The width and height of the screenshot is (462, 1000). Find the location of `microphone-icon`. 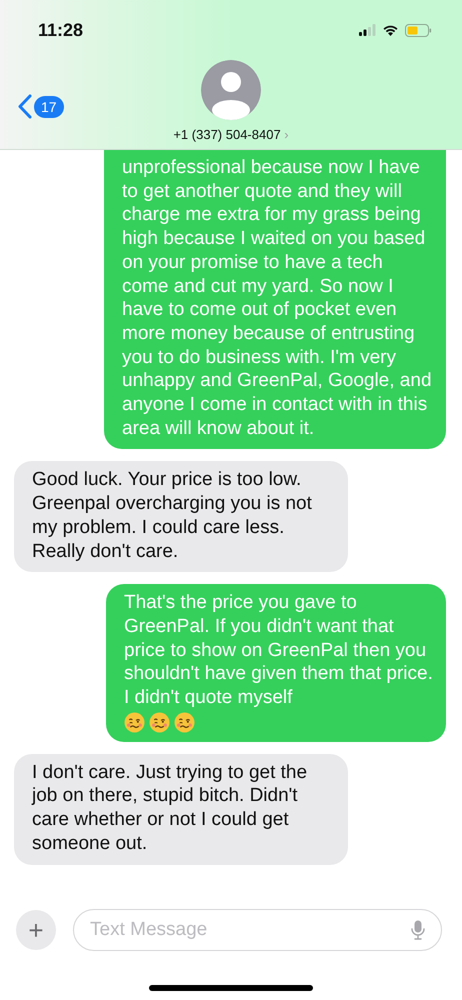

microphone-icon is located at coordinates (418, 930).